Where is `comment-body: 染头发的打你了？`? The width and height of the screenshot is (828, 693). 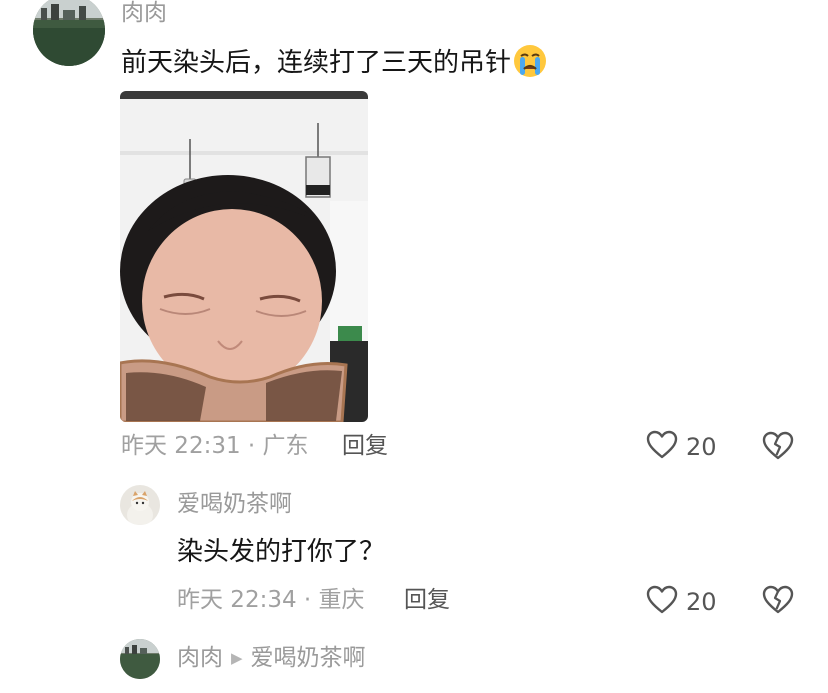 comment-body: 染头发的打你了？ is located at coordinates (281, 552).